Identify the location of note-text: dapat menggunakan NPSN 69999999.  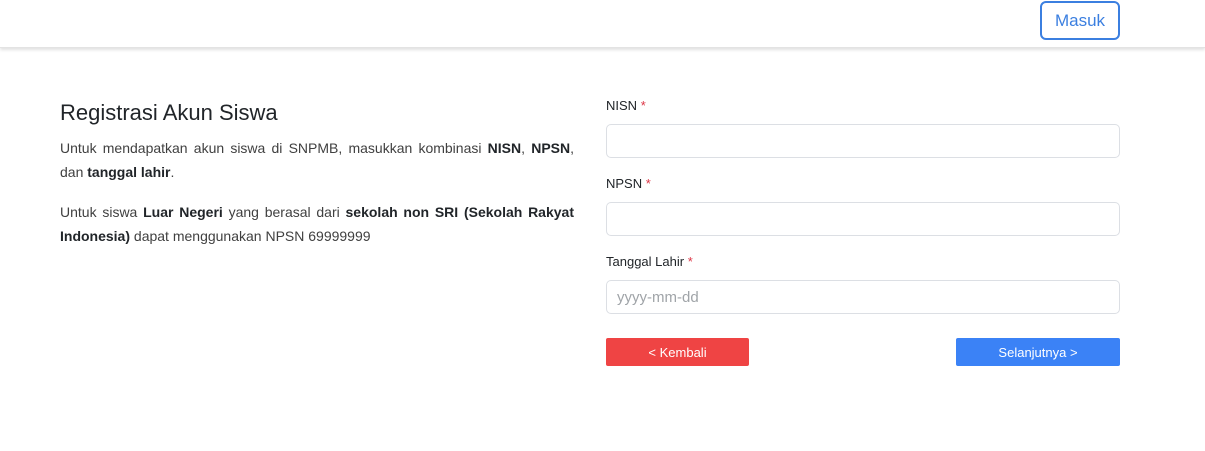
(250, 236).